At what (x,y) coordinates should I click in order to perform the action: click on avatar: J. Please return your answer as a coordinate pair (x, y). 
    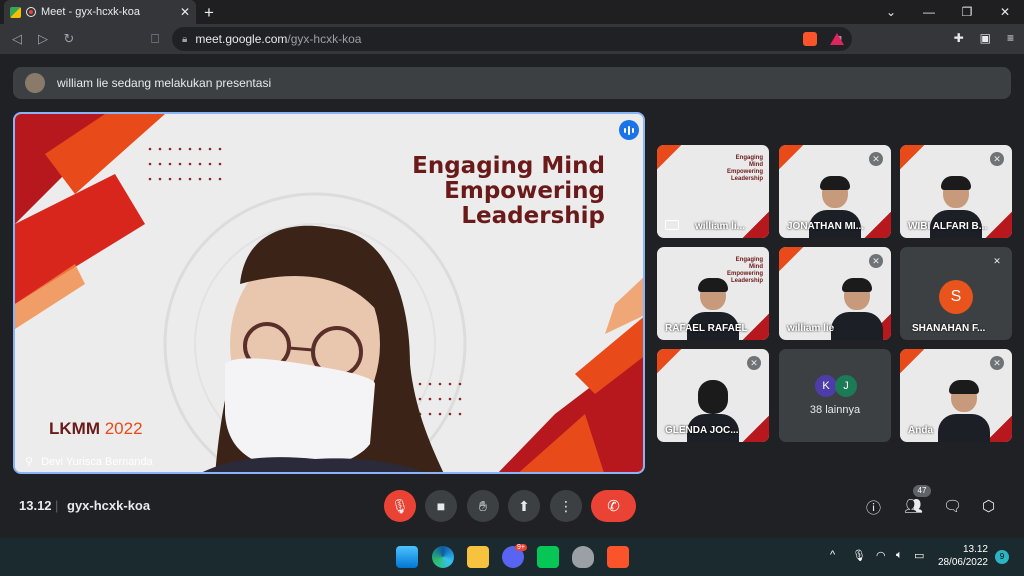
    Looking at the image, I should click on (846, 386).